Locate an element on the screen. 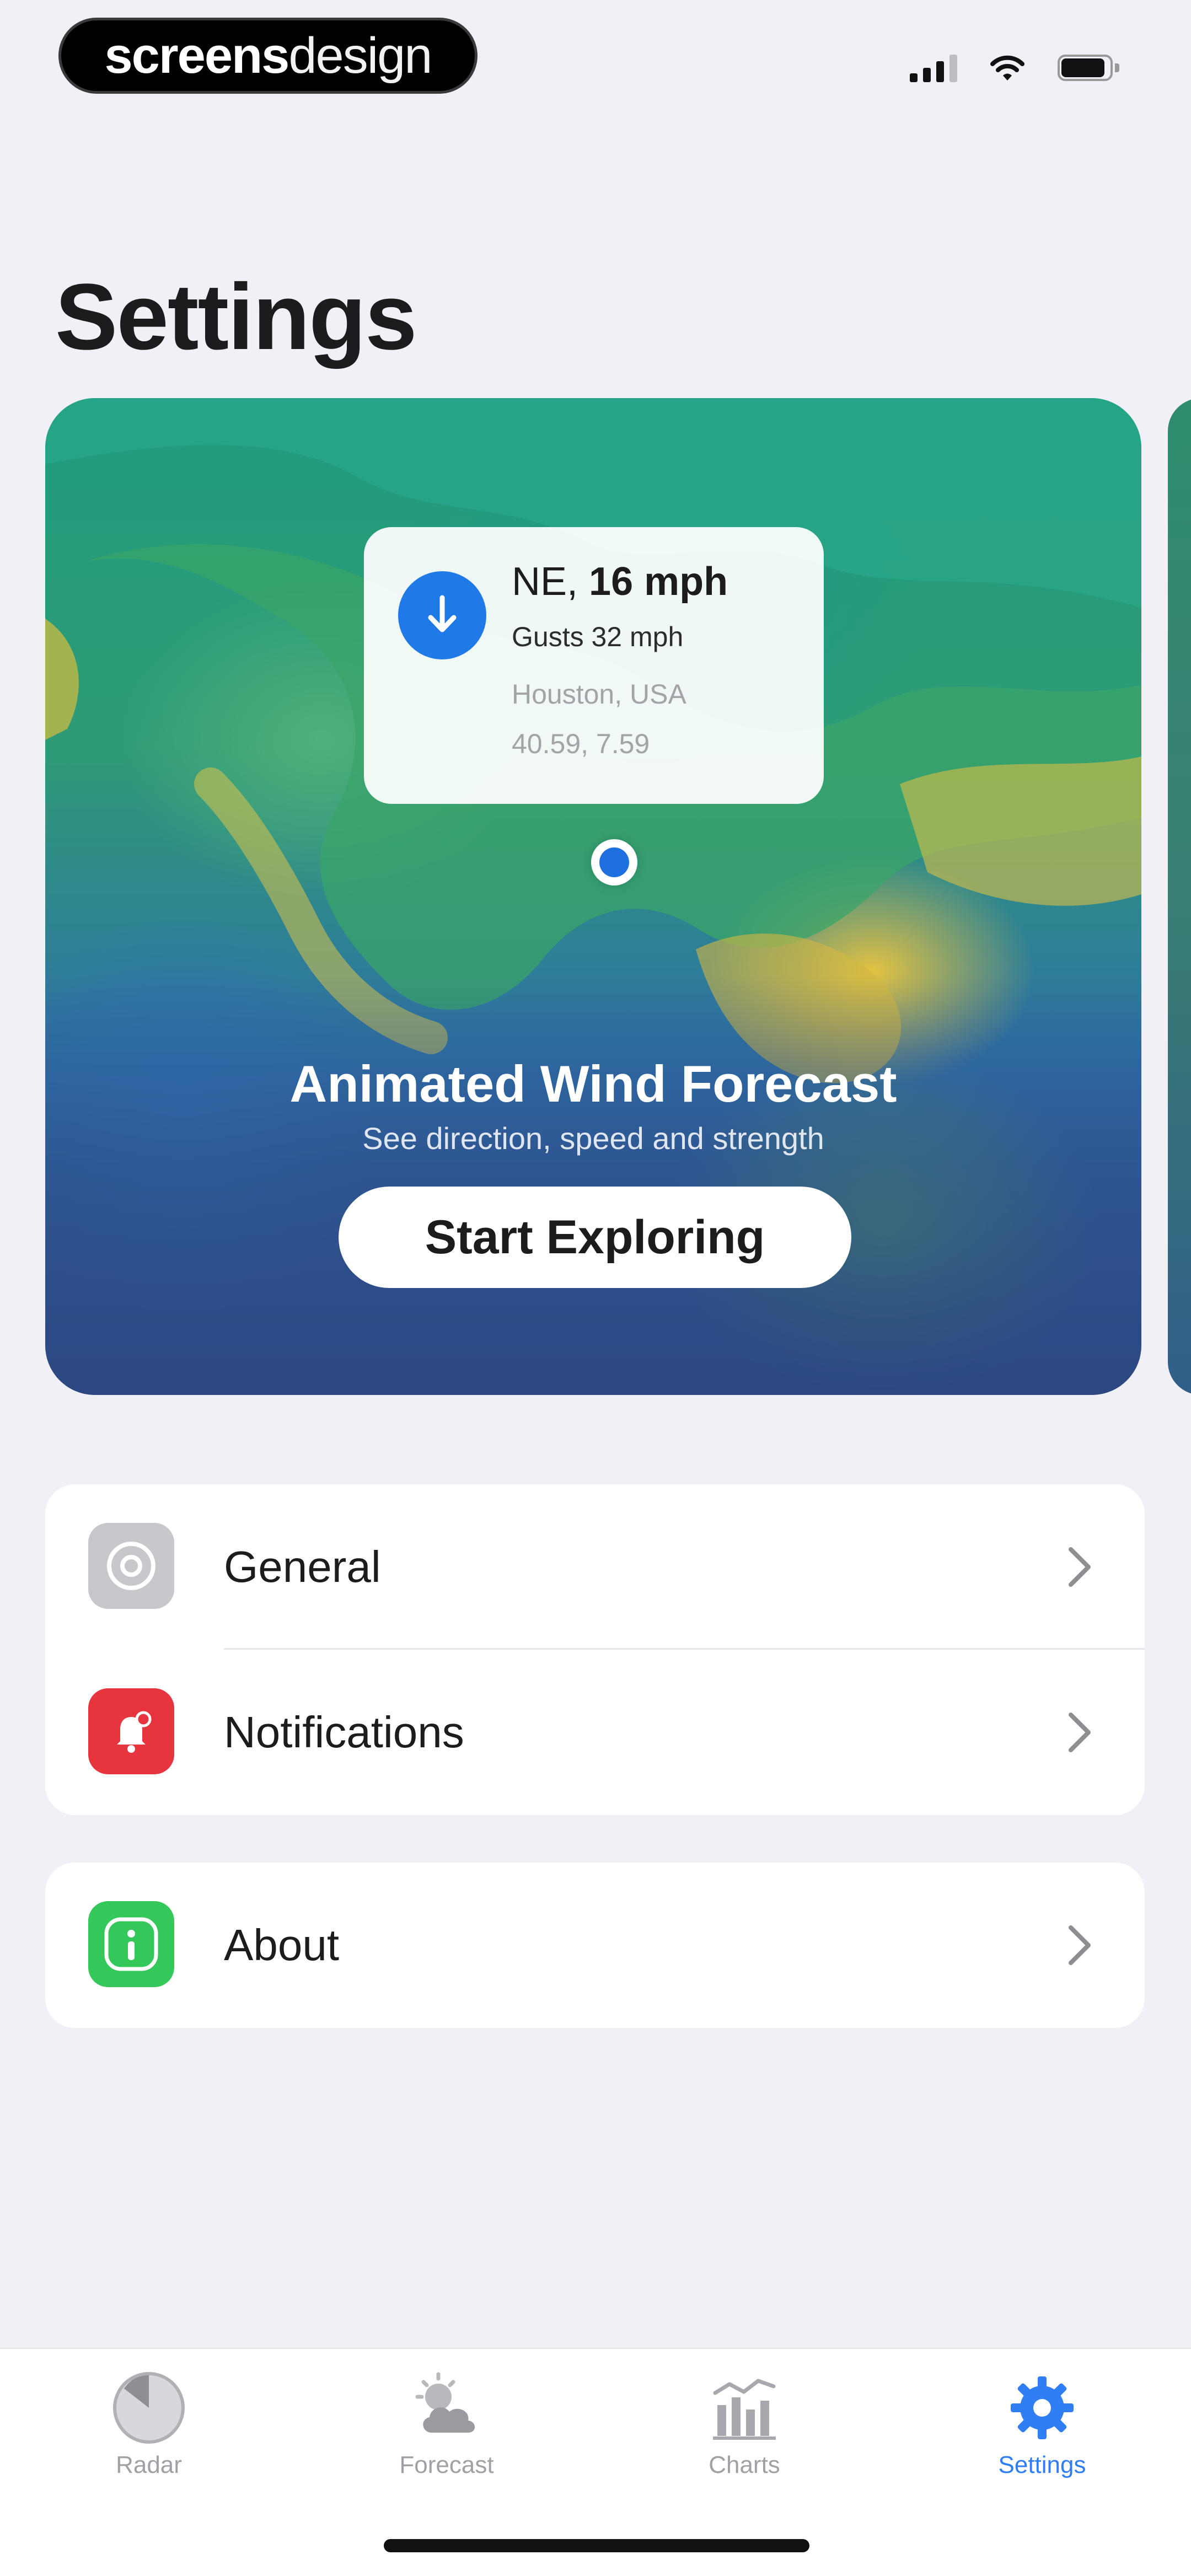 The image size is (1191, 2576). status-bar: screens design is located at coordinates (595, 55).